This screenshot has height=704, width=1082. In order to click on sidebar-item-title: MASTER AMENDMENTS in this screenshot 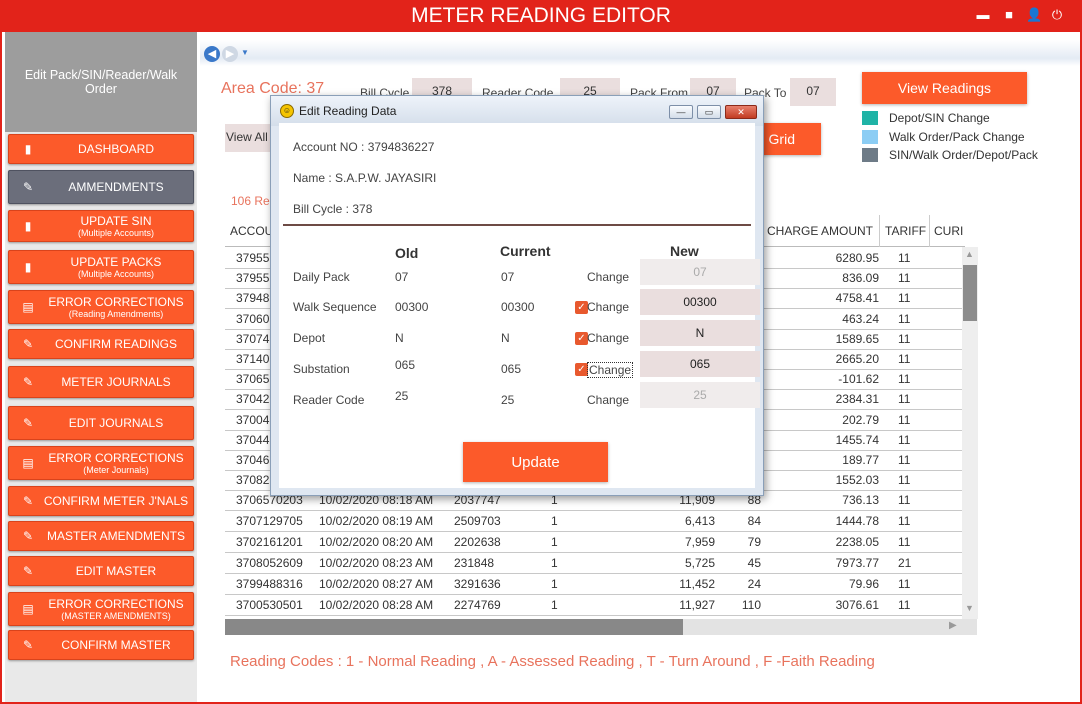, I will do `click(115, 535)`.